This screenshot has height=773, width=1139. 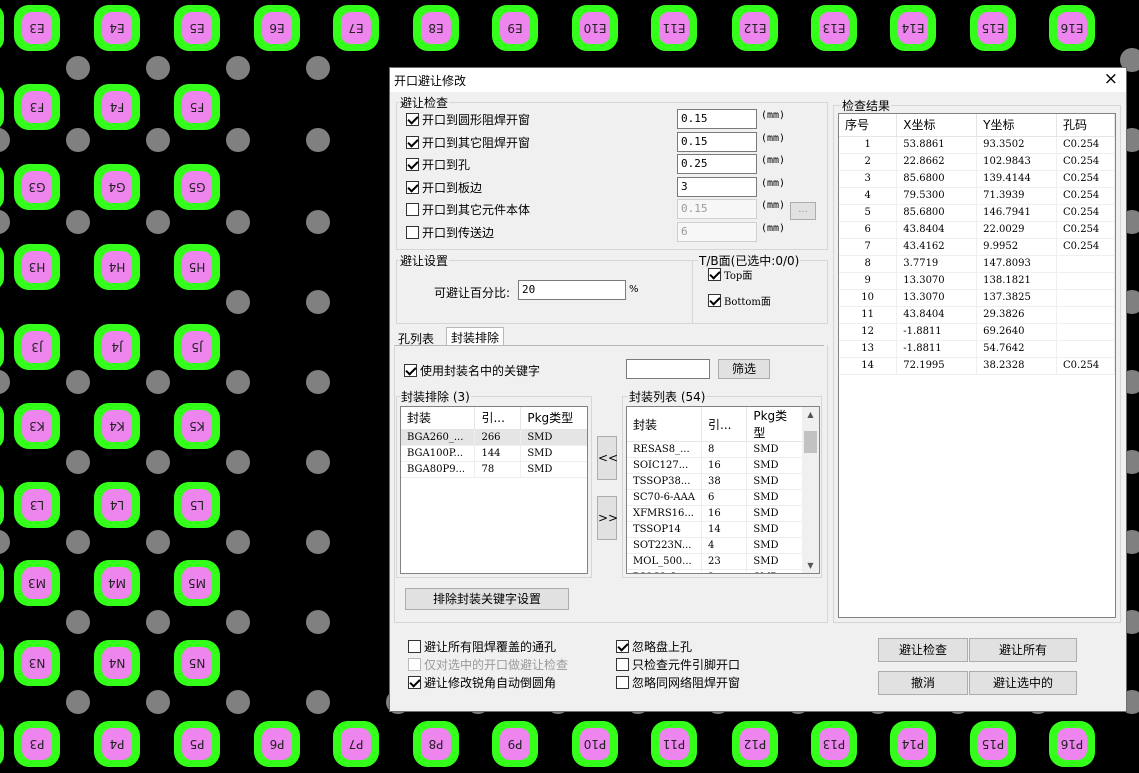 What do you see at coordinates (977, 230) in the screenshot?
I see `table-row: 6 43.8404 22.0029 C0.254` at bounding box center [977, 230].